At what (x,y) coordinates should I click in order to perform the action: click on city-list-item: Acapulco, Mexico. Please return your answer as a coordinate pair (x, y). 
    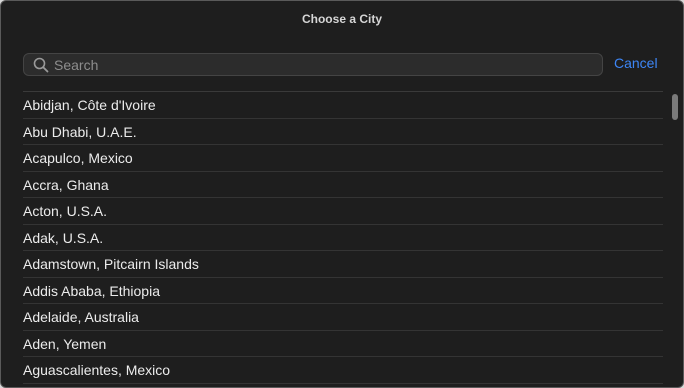
    Looking at the image, I should click on (343, 158).